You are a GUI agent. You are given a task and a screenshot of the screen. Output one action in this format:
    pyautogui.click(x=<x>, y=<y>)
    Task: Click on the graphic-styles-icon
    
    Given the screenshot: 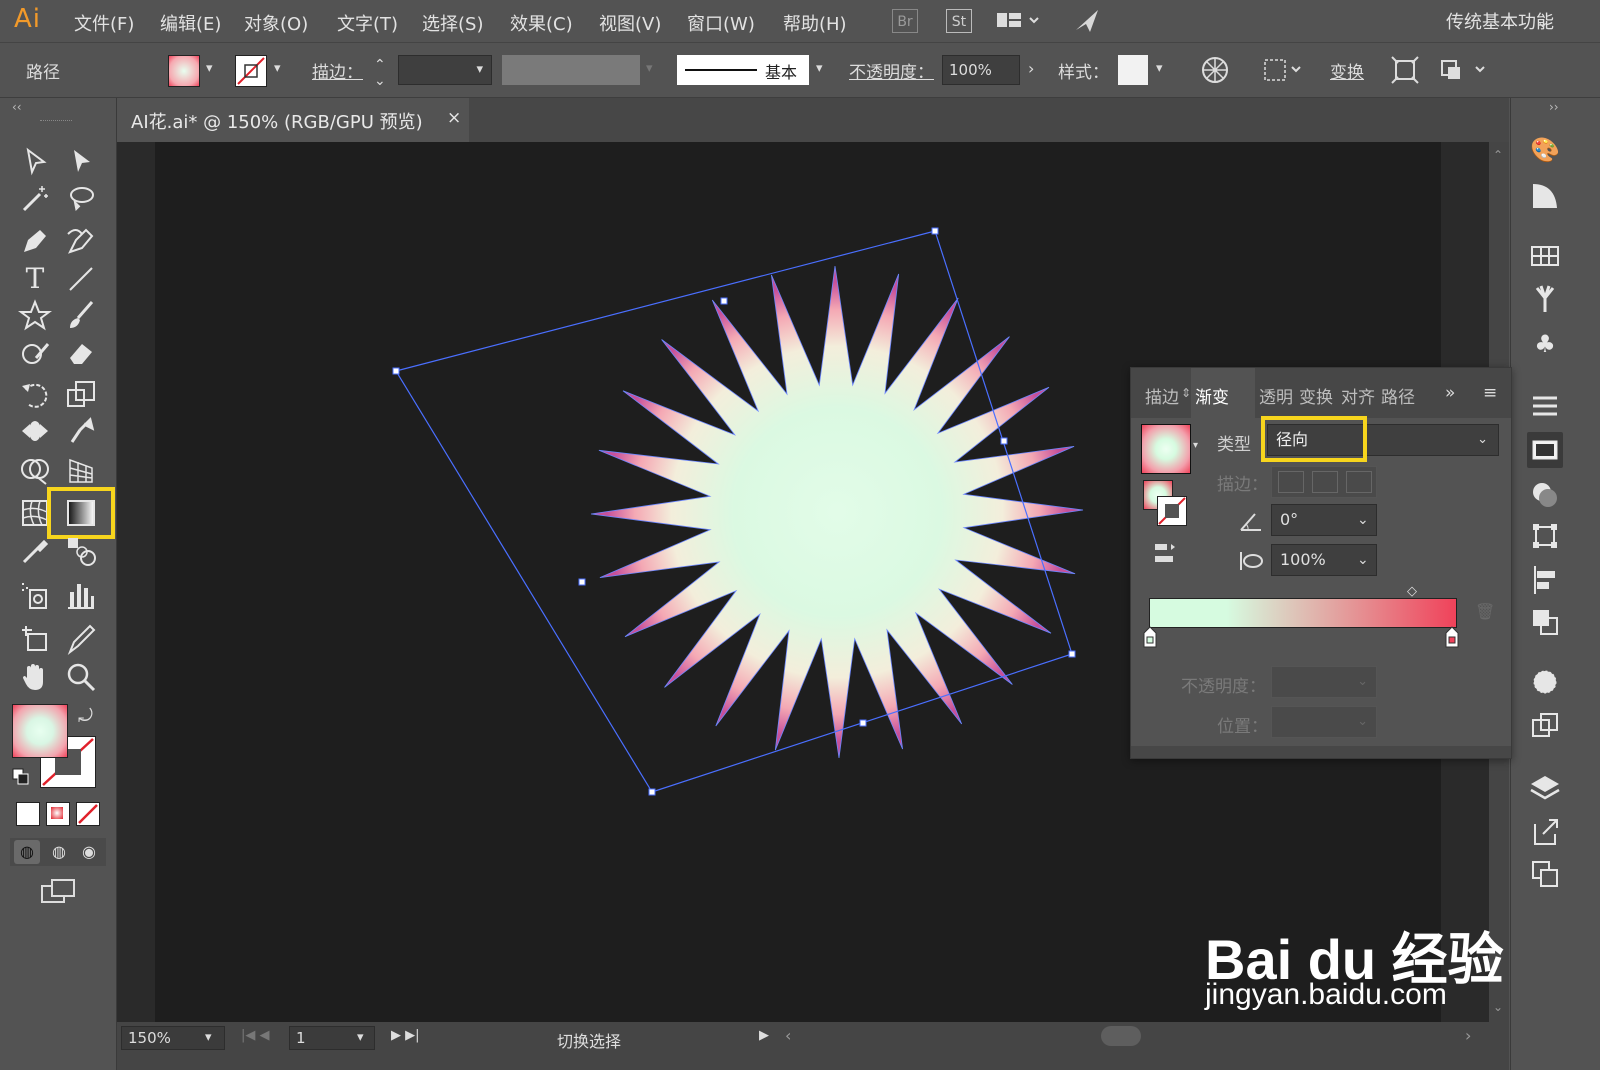 What is the action you would take?
    pyautogui.click(x=1545, y=726)
    